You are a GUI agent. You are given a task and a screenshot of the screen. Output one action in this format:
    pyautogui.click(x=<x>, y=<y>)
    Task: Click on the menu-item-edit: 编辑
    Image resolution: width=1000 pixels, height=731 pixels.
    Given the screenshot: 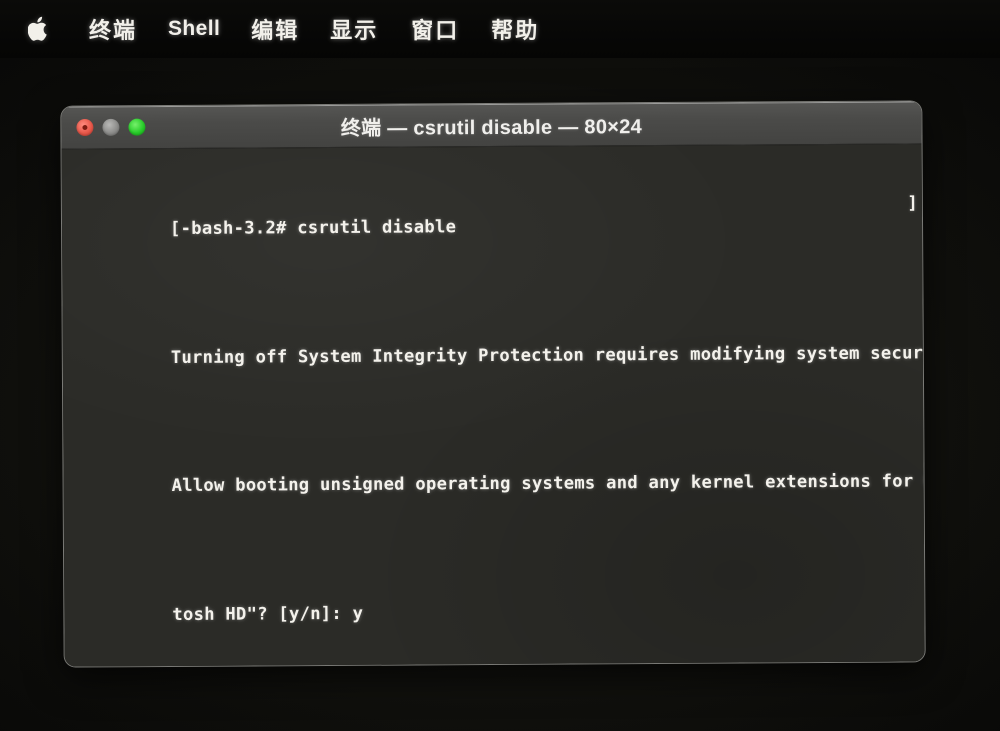 What is the action you would take?
    pyautogui.click(x=275, y=29)
    